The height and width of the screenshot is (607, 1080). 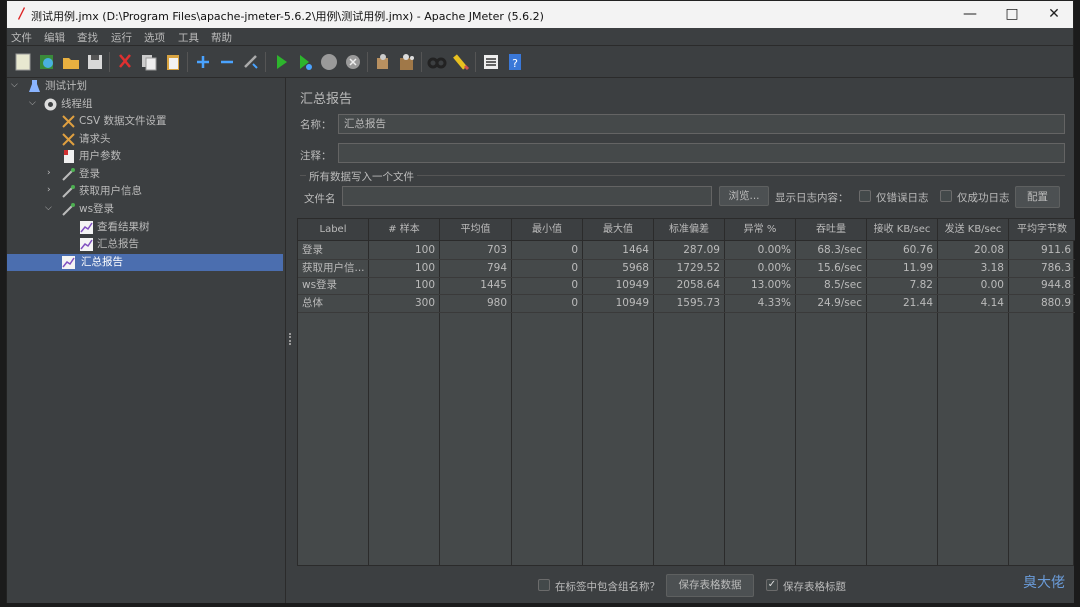 What do you see at coordinates (353, 62) in the screenshot?
I see `shutdown-icon` at bounding box center [353, 62].